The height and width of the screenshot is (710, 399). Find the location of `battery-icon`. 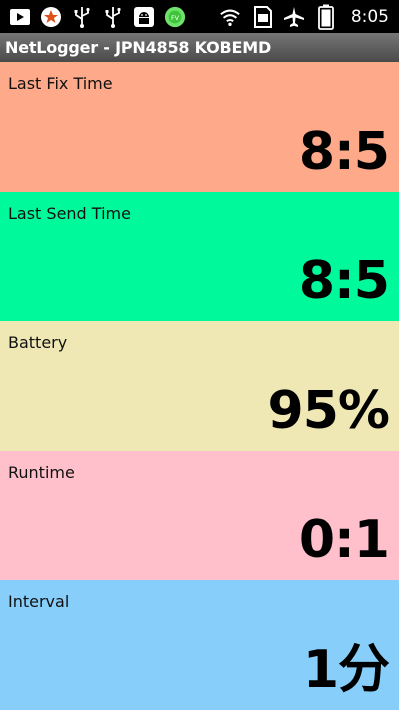

battery-icon is located at coordinates (326, 17).